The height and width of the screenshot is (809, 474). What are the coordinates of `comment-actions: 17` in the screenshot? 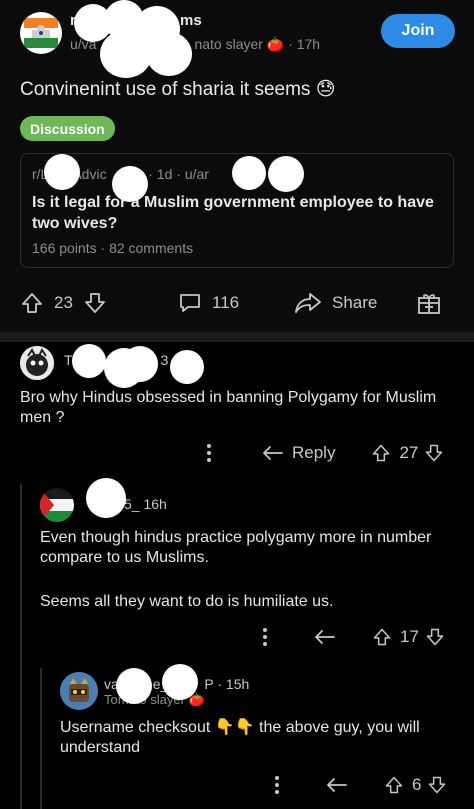 It's located at (362, 637).